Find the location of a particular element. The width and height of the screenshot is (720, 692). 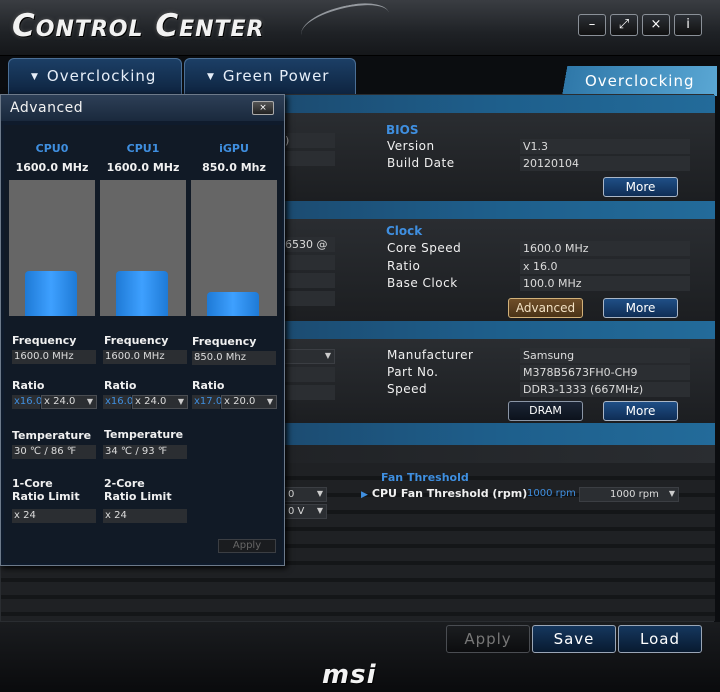

bios-version-value: V1.3 is located at coordinates (605, 146).